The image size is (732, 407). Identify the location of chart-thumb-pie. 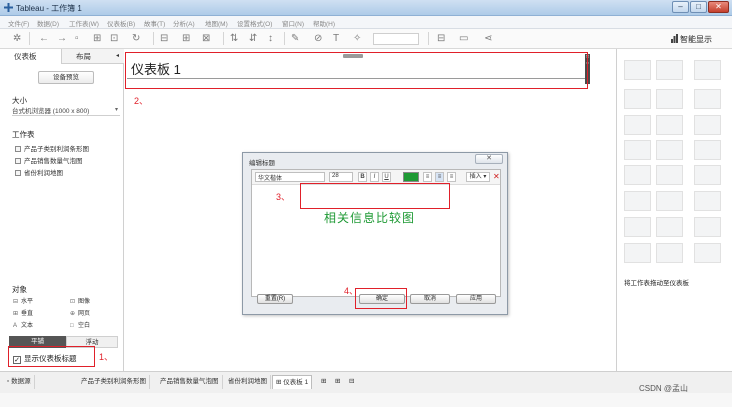
(707, 99).